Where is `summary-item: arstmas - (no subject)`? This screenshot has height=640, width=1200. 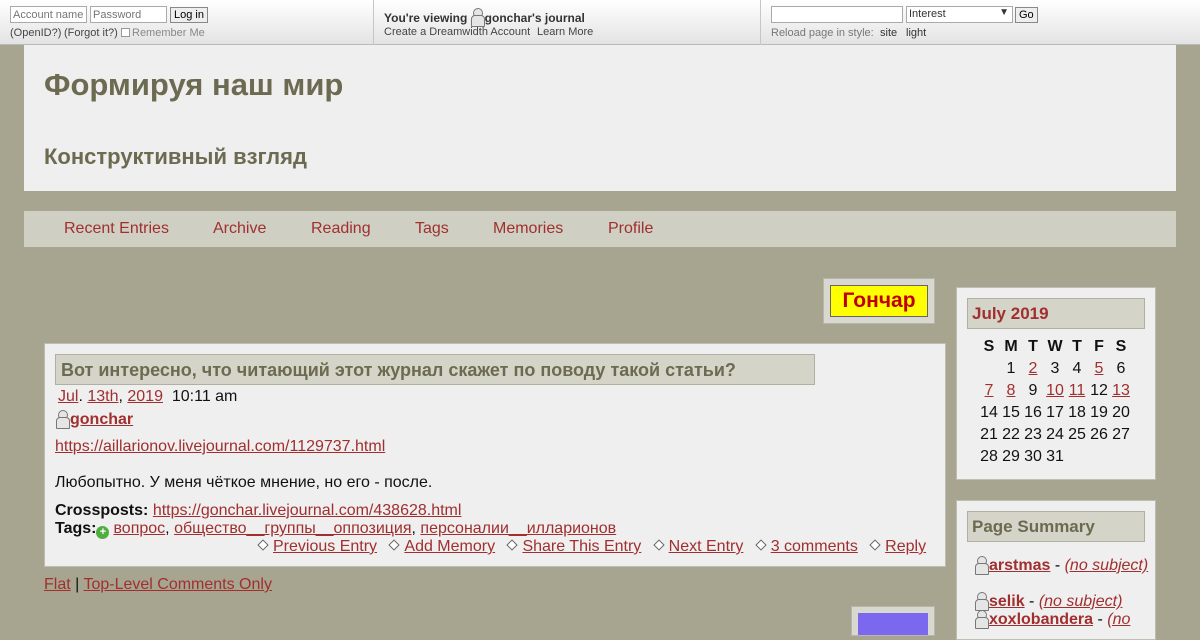
summary-item: arstmas - (no subject) is located at coordinates (1061, 565).